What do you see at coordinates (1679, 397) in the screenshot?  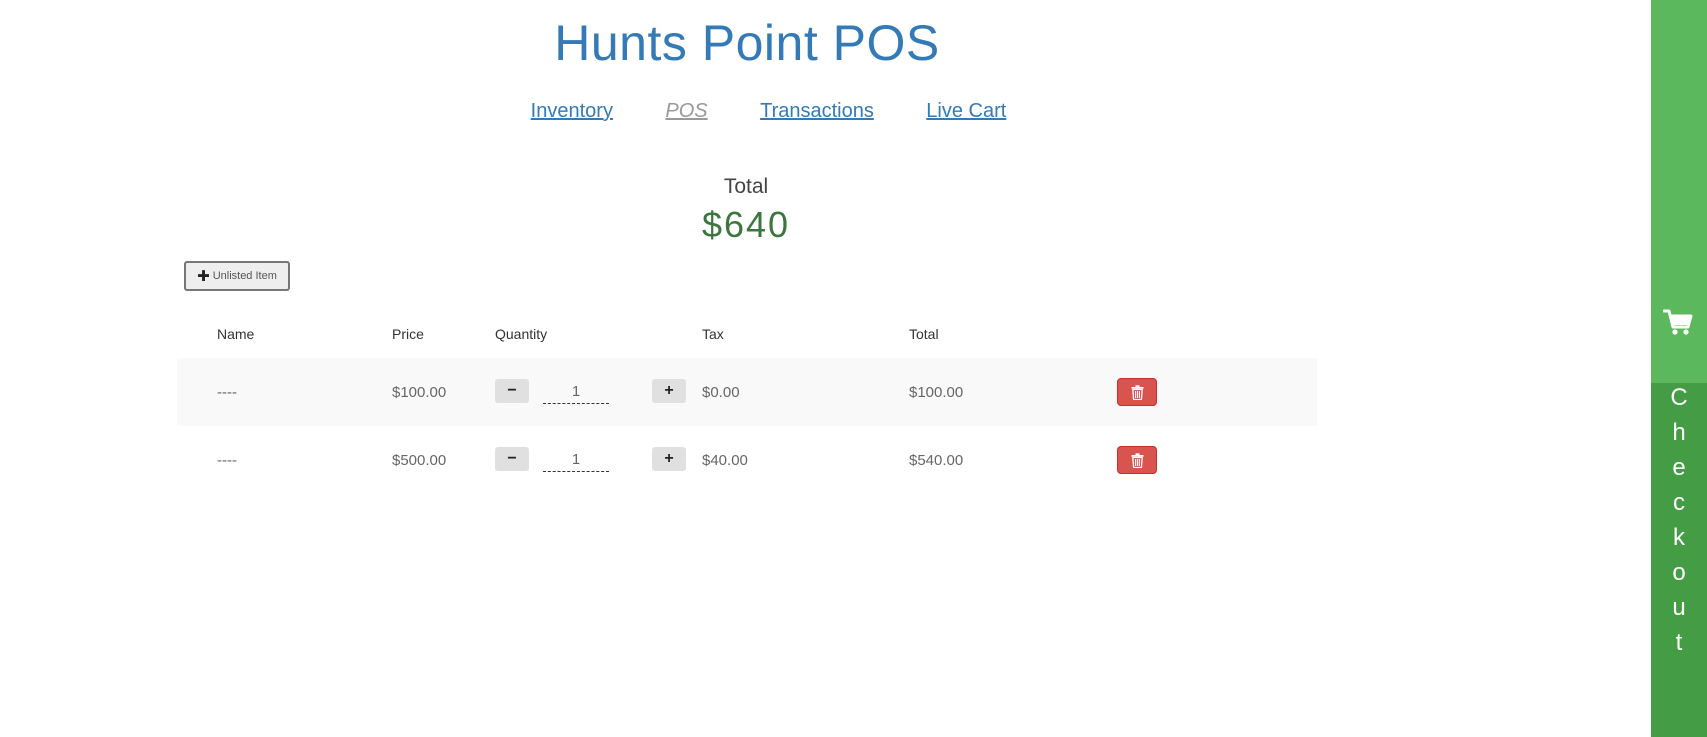 I see `checkout-letter: C` at bounding box center [1679, 397].